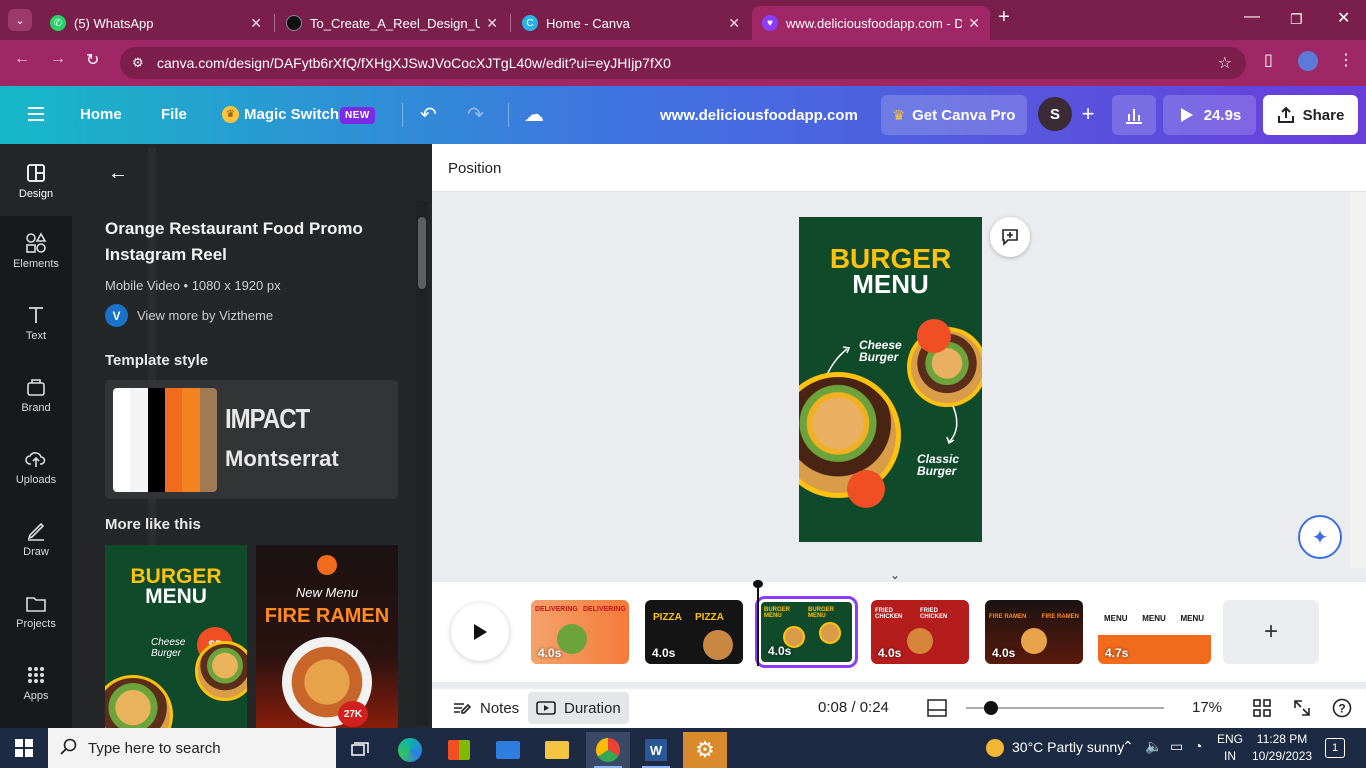 Image resolution: width=1366 pixels, height=768 pixels. What do you see at coordinates (24, 748) in the screenshot?
I see `windows-start-icon` at bounding box center [24, 748].